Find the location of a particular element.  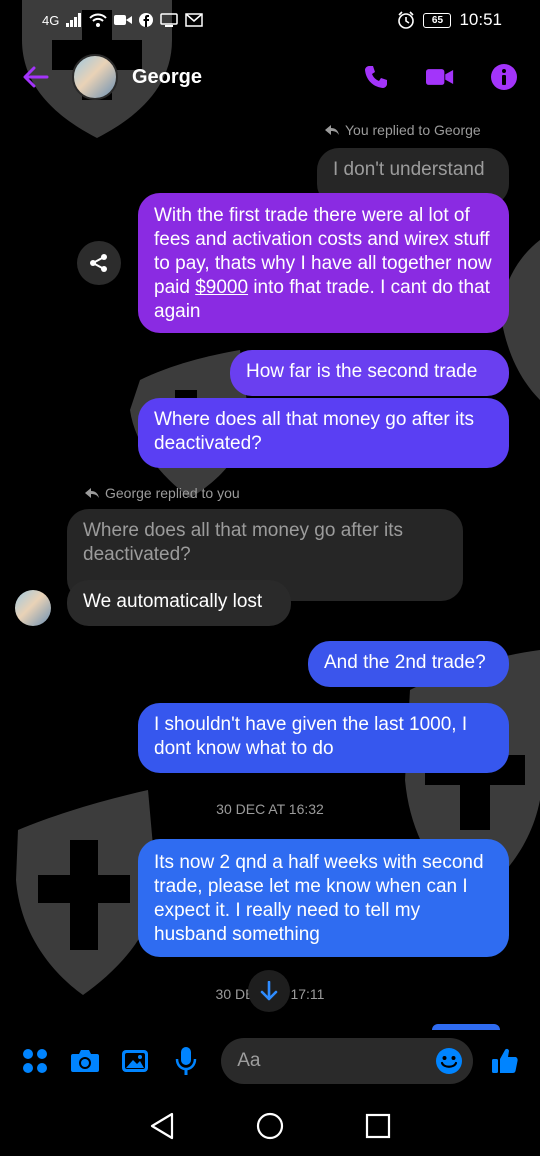

status-icons-right: 65 10:51 is located at coordinates (449, 20).